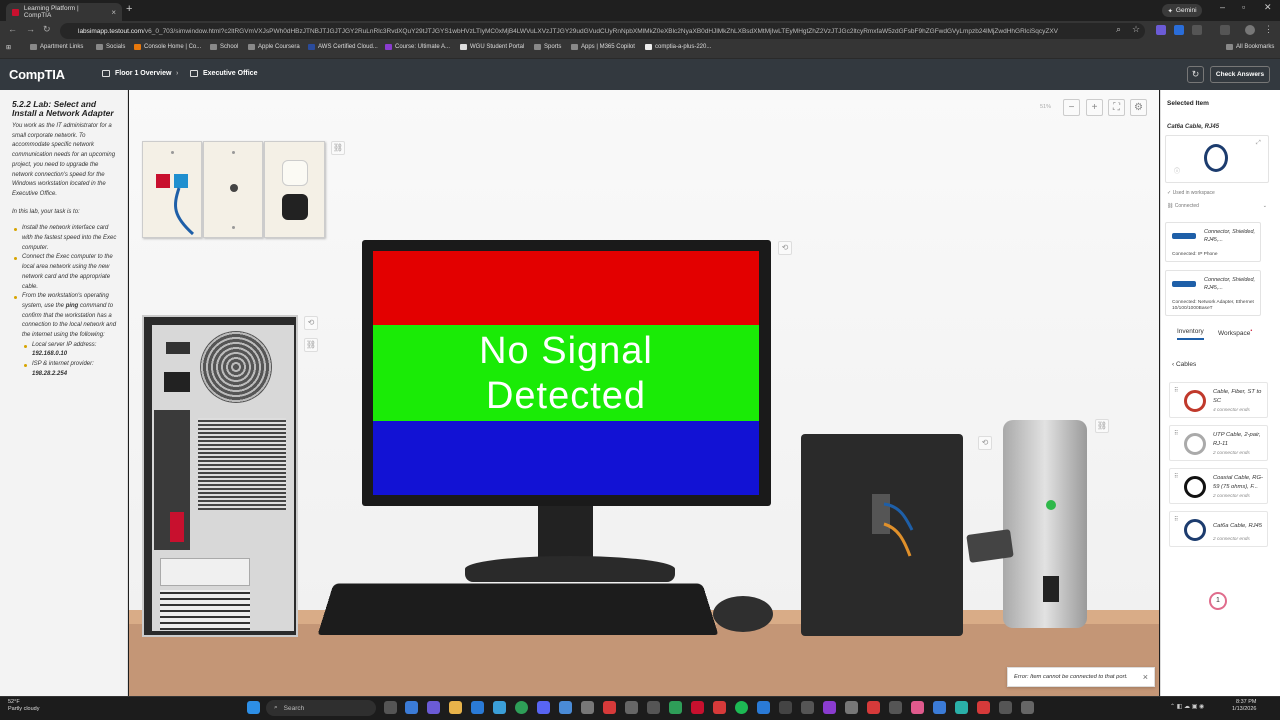 The image size is (1280, 720). What do you see at coordinates (8, 47) in the screenshot?
I see `apps-grid-icon: ⊞` at bounding box center [8, 47].